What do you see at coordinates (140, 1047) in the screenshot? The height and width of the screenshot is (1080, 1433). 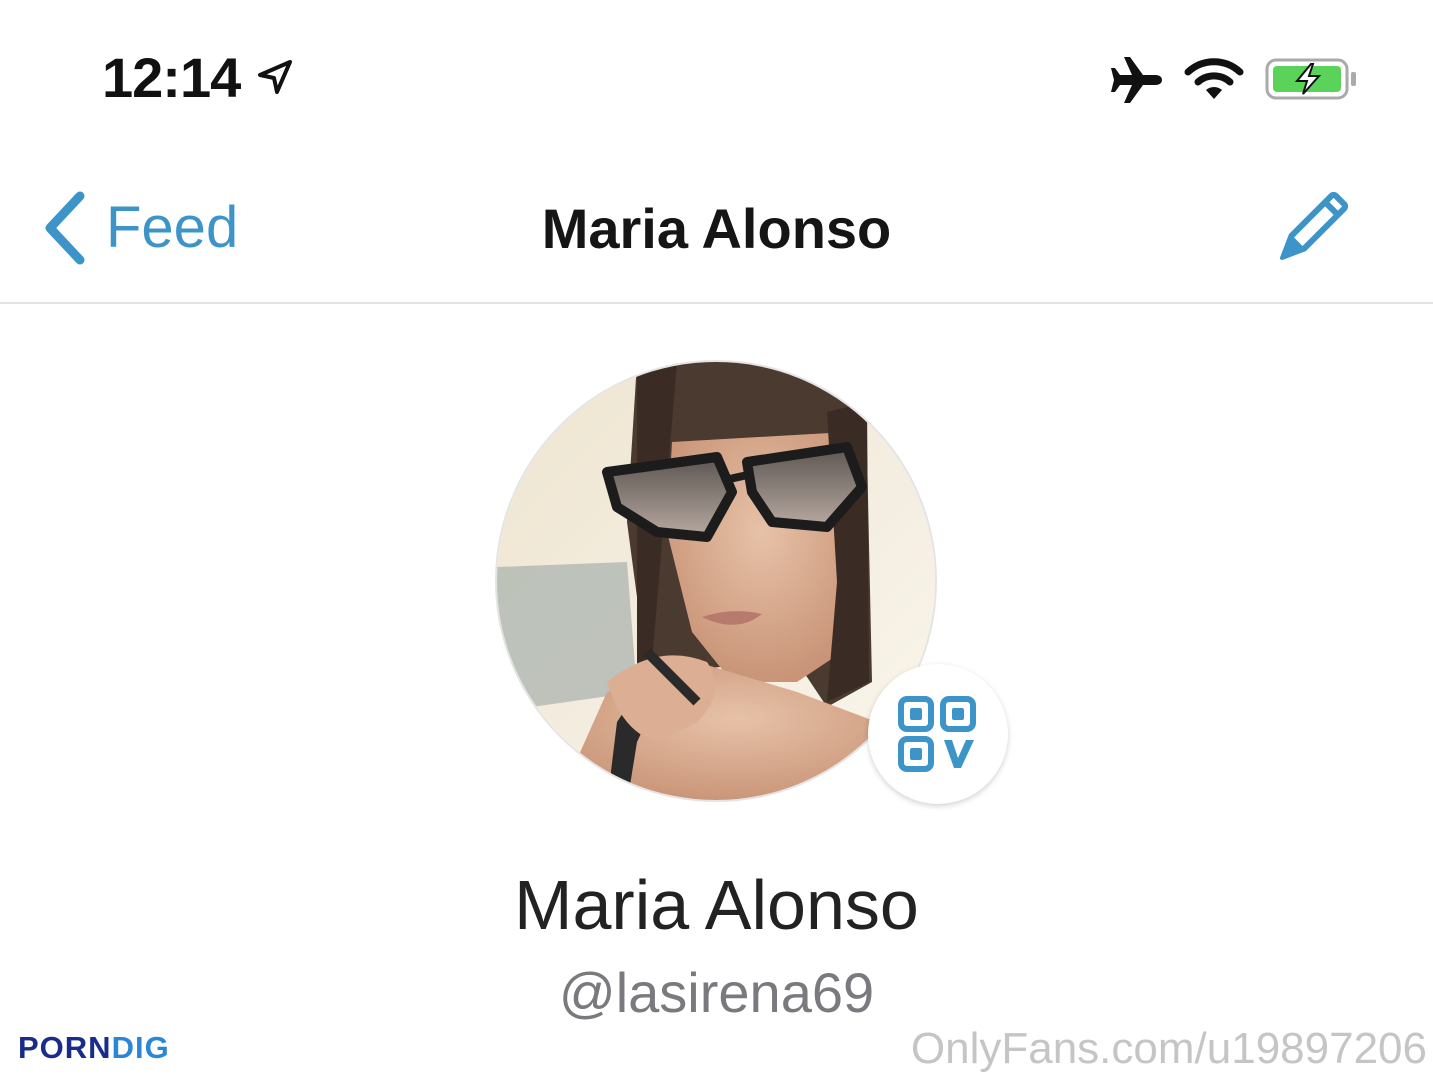 I see `watermark-logo-part2: DIG` at bounding box center [140, 1047].